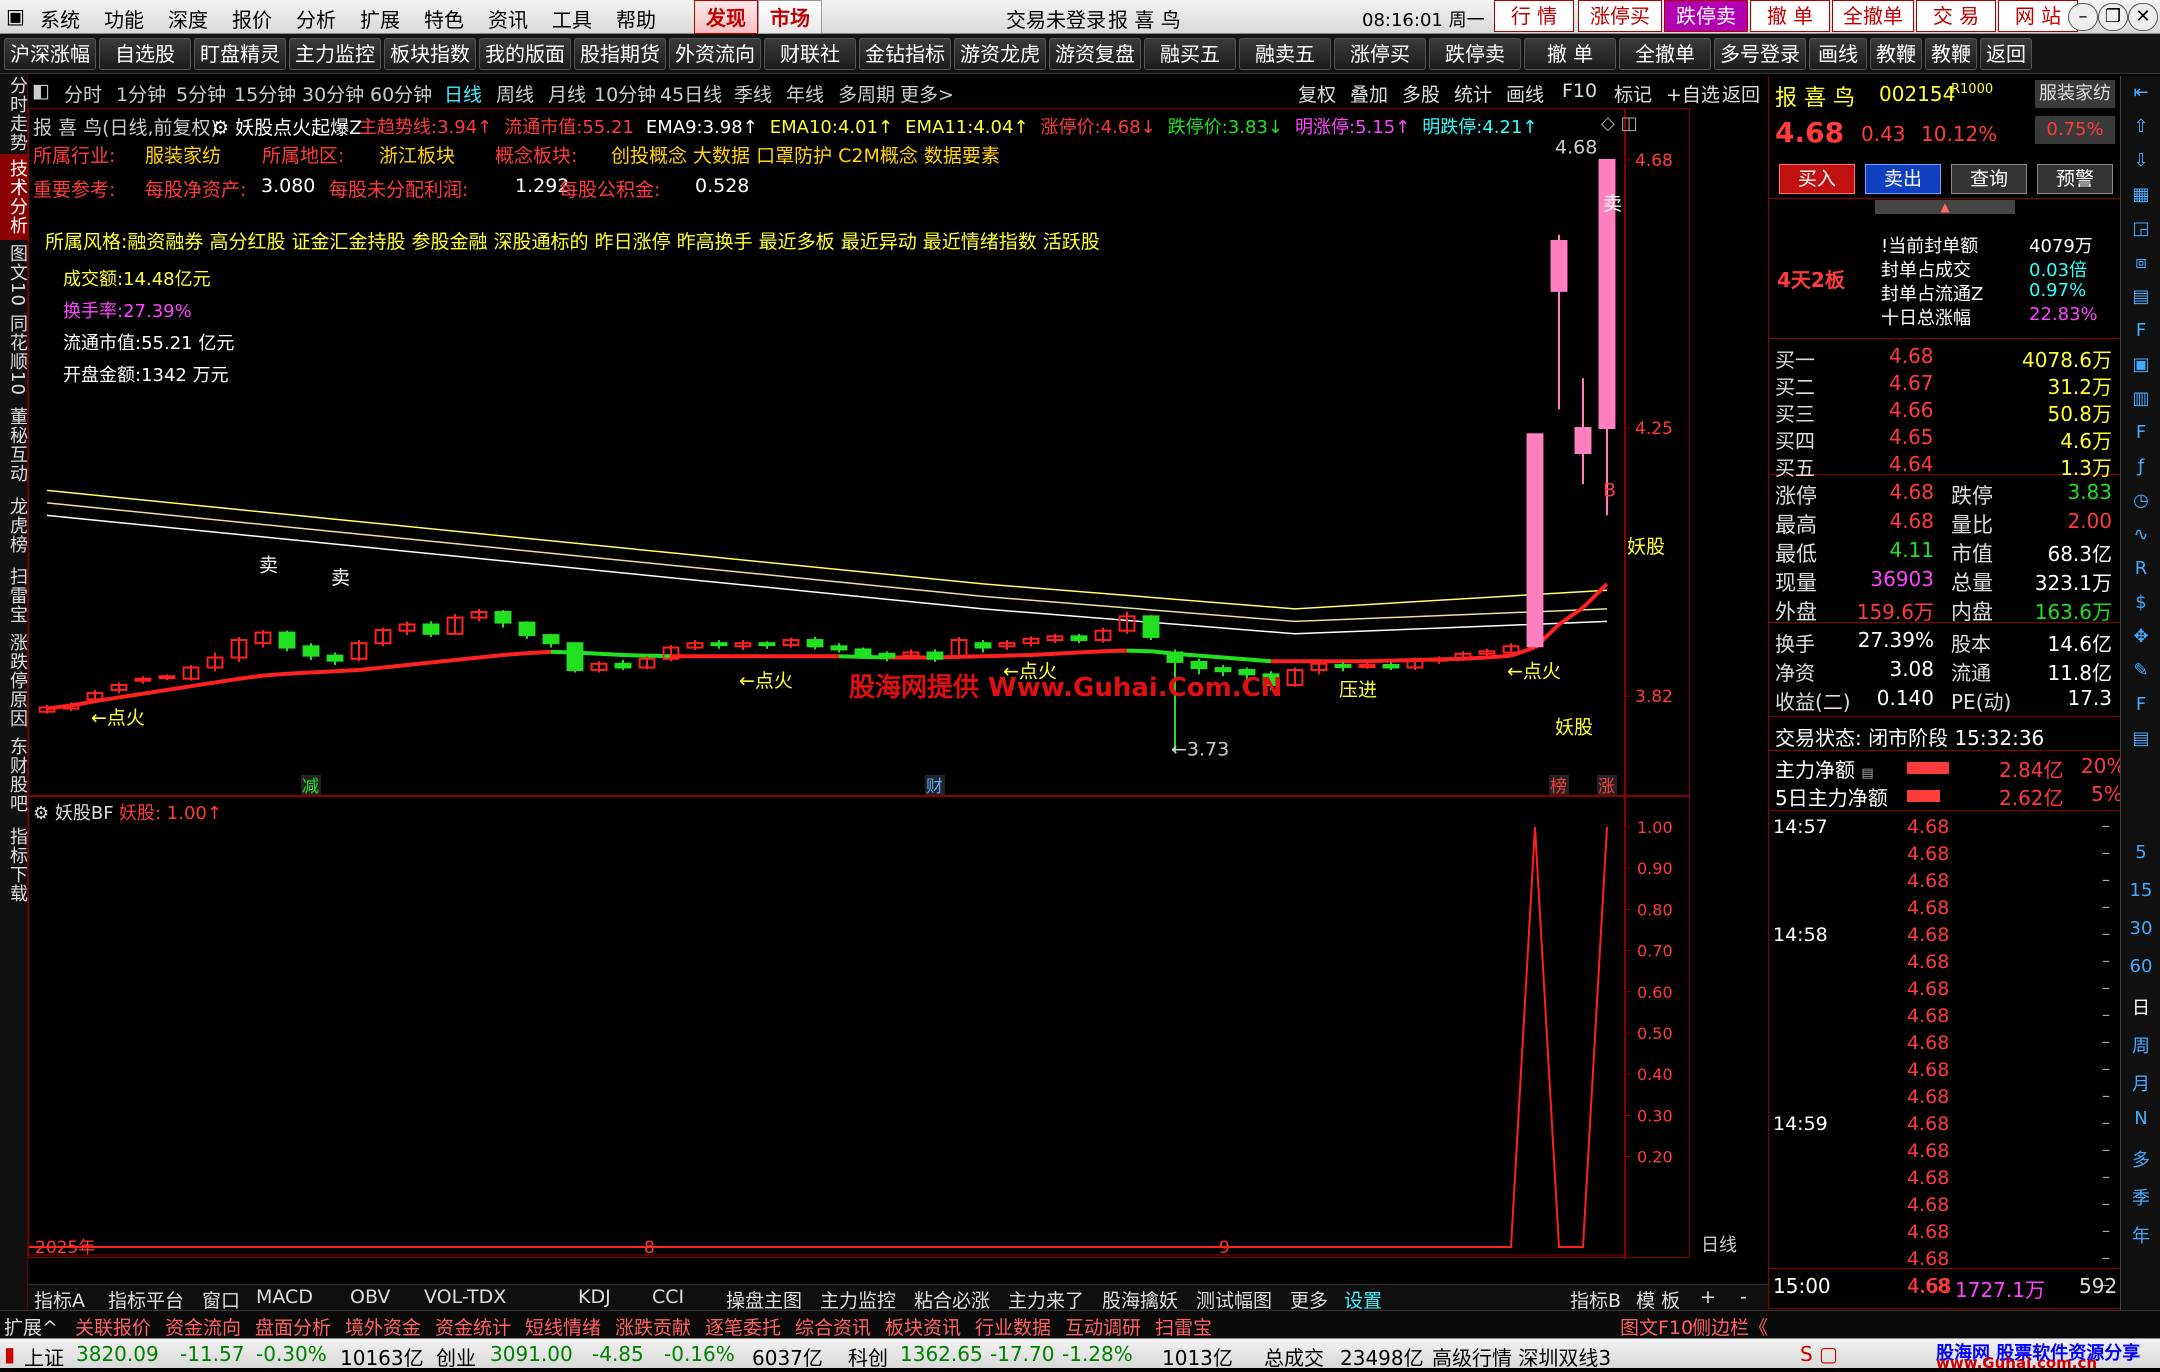 The image size is (2160, 1372). I want to click on menu-quote: 报价, so click(252, 18).